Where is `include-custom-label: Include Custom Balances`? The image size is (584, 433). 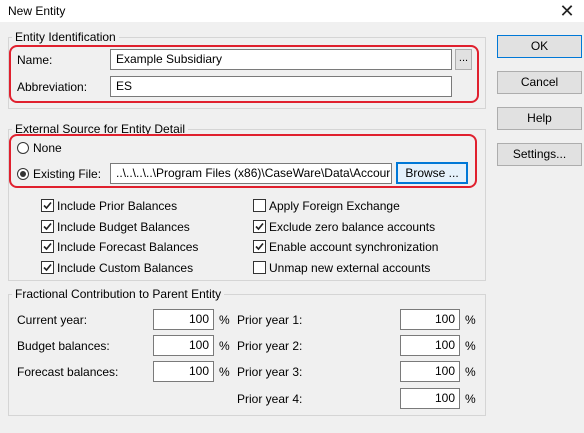 include-custom-label: Include Custom Balances is located at coordinates (125, 268).